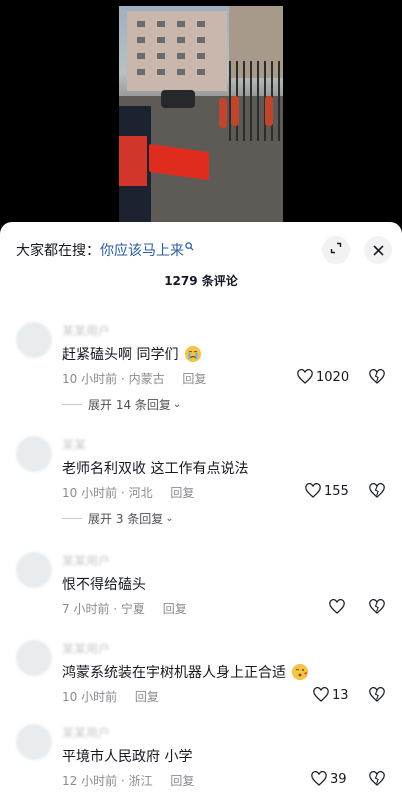 The width and height of the screenshot is (402, 800). Describe the element at coordinates (177, 51) in the screenshot. I see `building-image` at that location.